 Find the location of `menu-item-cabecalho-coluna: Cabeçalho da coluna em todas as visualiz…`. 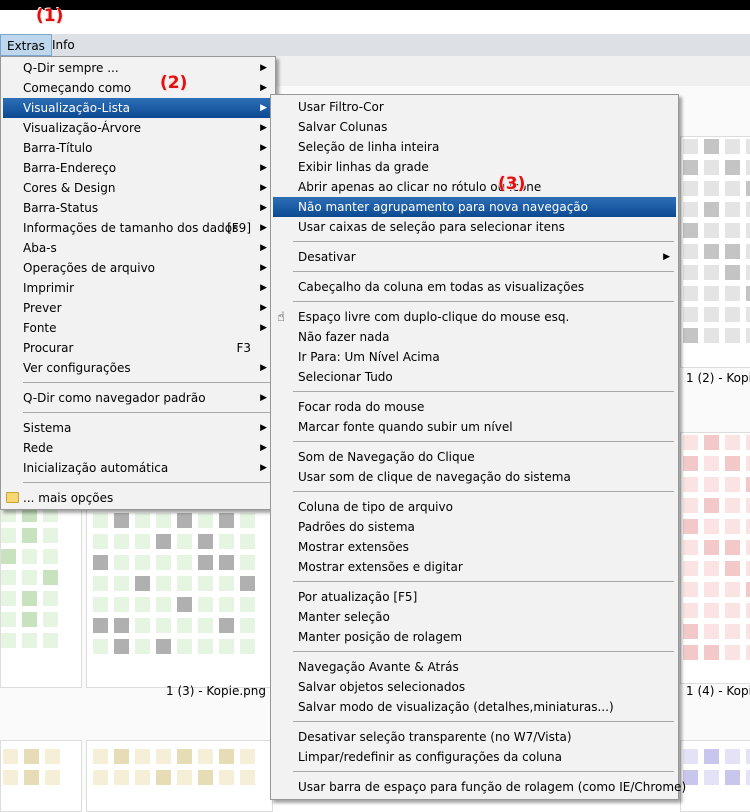

menu-item-cabecalho-coluna: Cabeçalho da coluna em todas as visualiz… is located at coordinates (474, 287).